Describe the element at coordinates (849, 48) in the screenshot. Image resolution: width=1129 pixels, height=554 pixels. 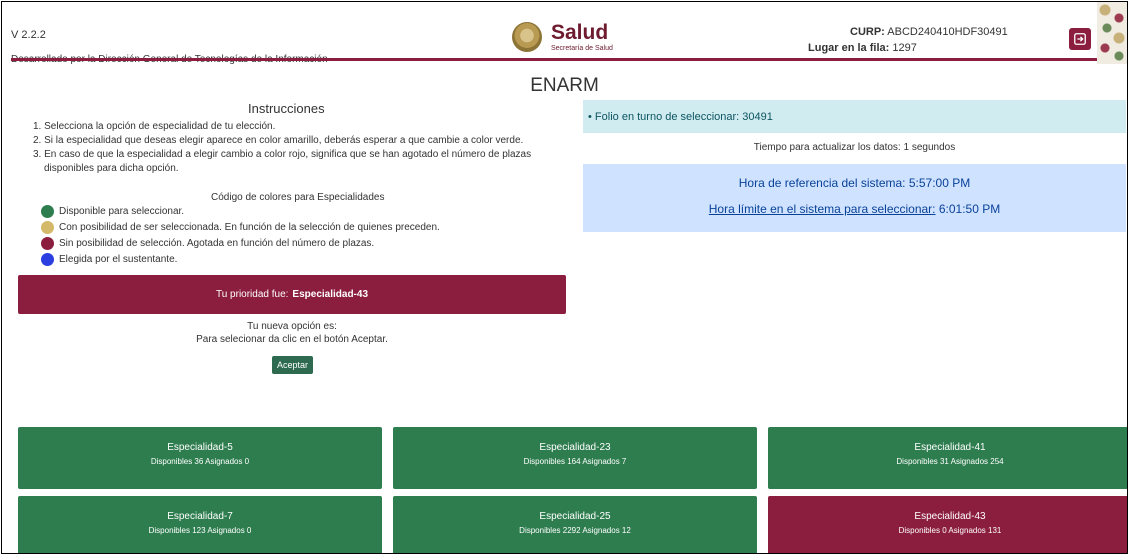
I see `queue-label: Lugar en la fila:` at that location.